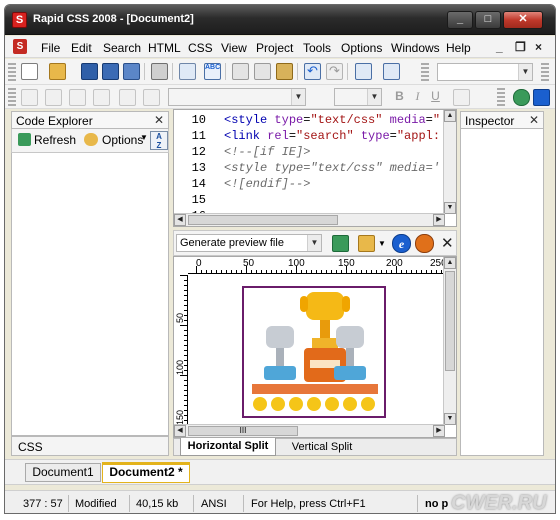  Describe the element at coordinates (101, 97) in the screenshot. I see `property-icon` at that location.